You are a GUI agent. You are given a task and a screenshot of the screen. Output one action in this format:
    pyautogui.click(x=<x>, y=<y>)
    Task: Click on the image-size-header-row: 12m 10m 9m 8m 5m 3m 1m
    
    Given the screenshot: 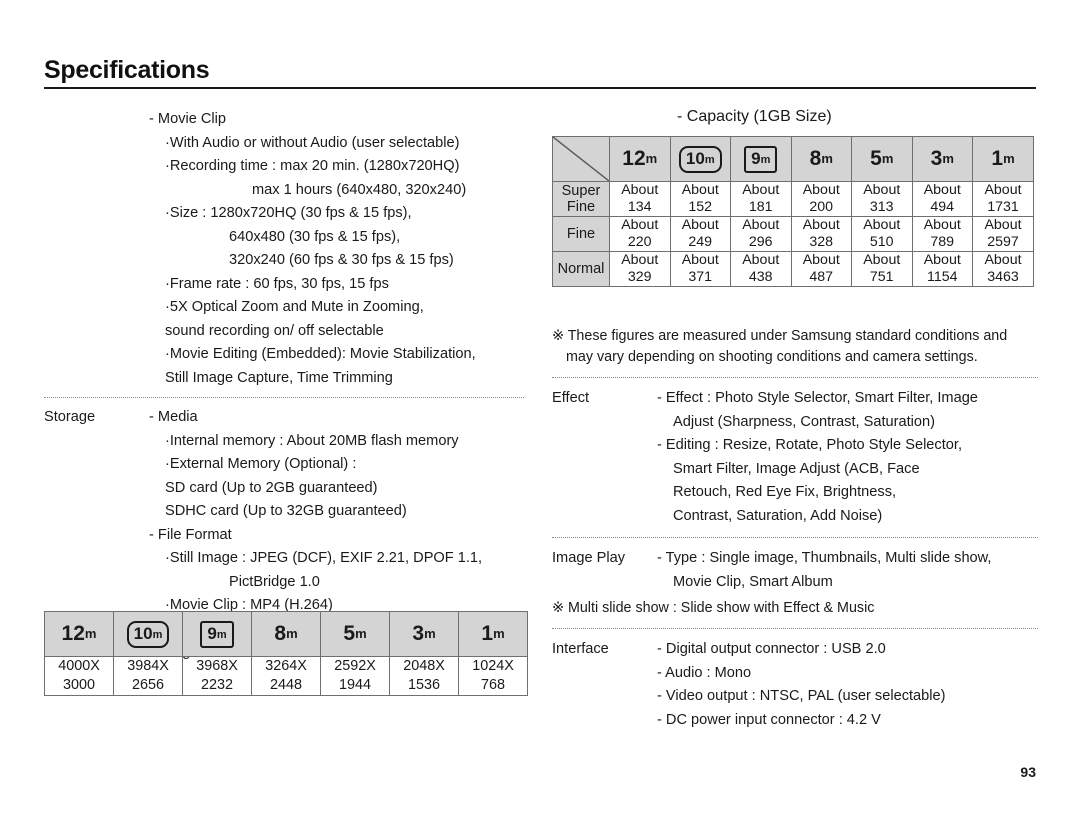 What is the action you would take?
    pyautogui.click(x=286, y=634)
    